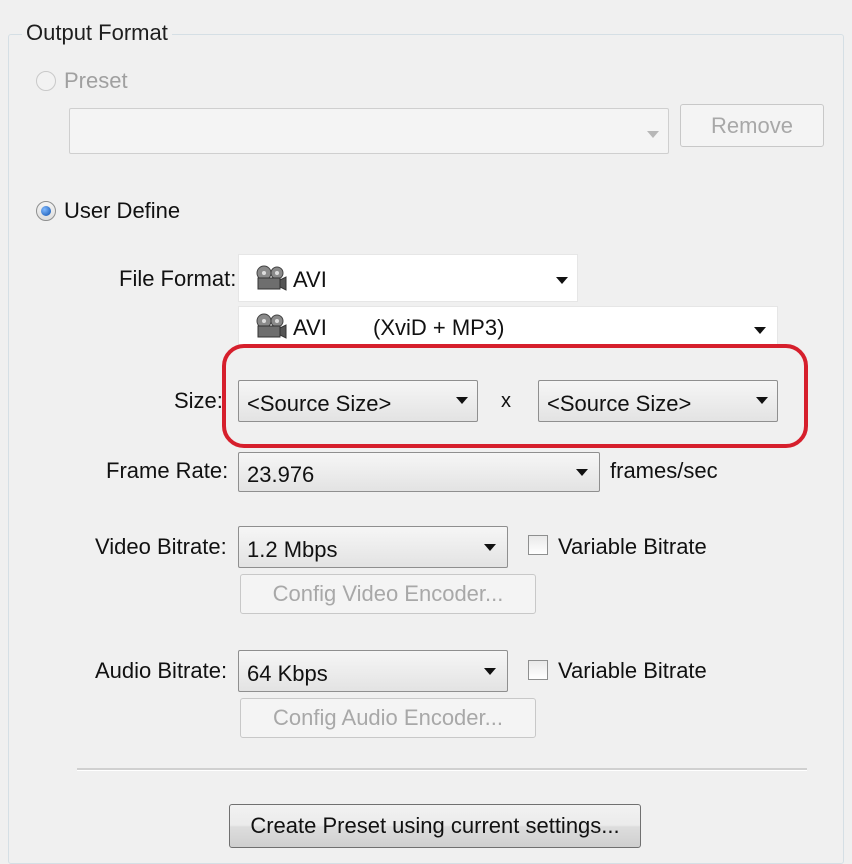 This screenshot has width=852, height=864. I want to click on video-bitrate-combo: 1.2 Mbps, so click(373, 547).